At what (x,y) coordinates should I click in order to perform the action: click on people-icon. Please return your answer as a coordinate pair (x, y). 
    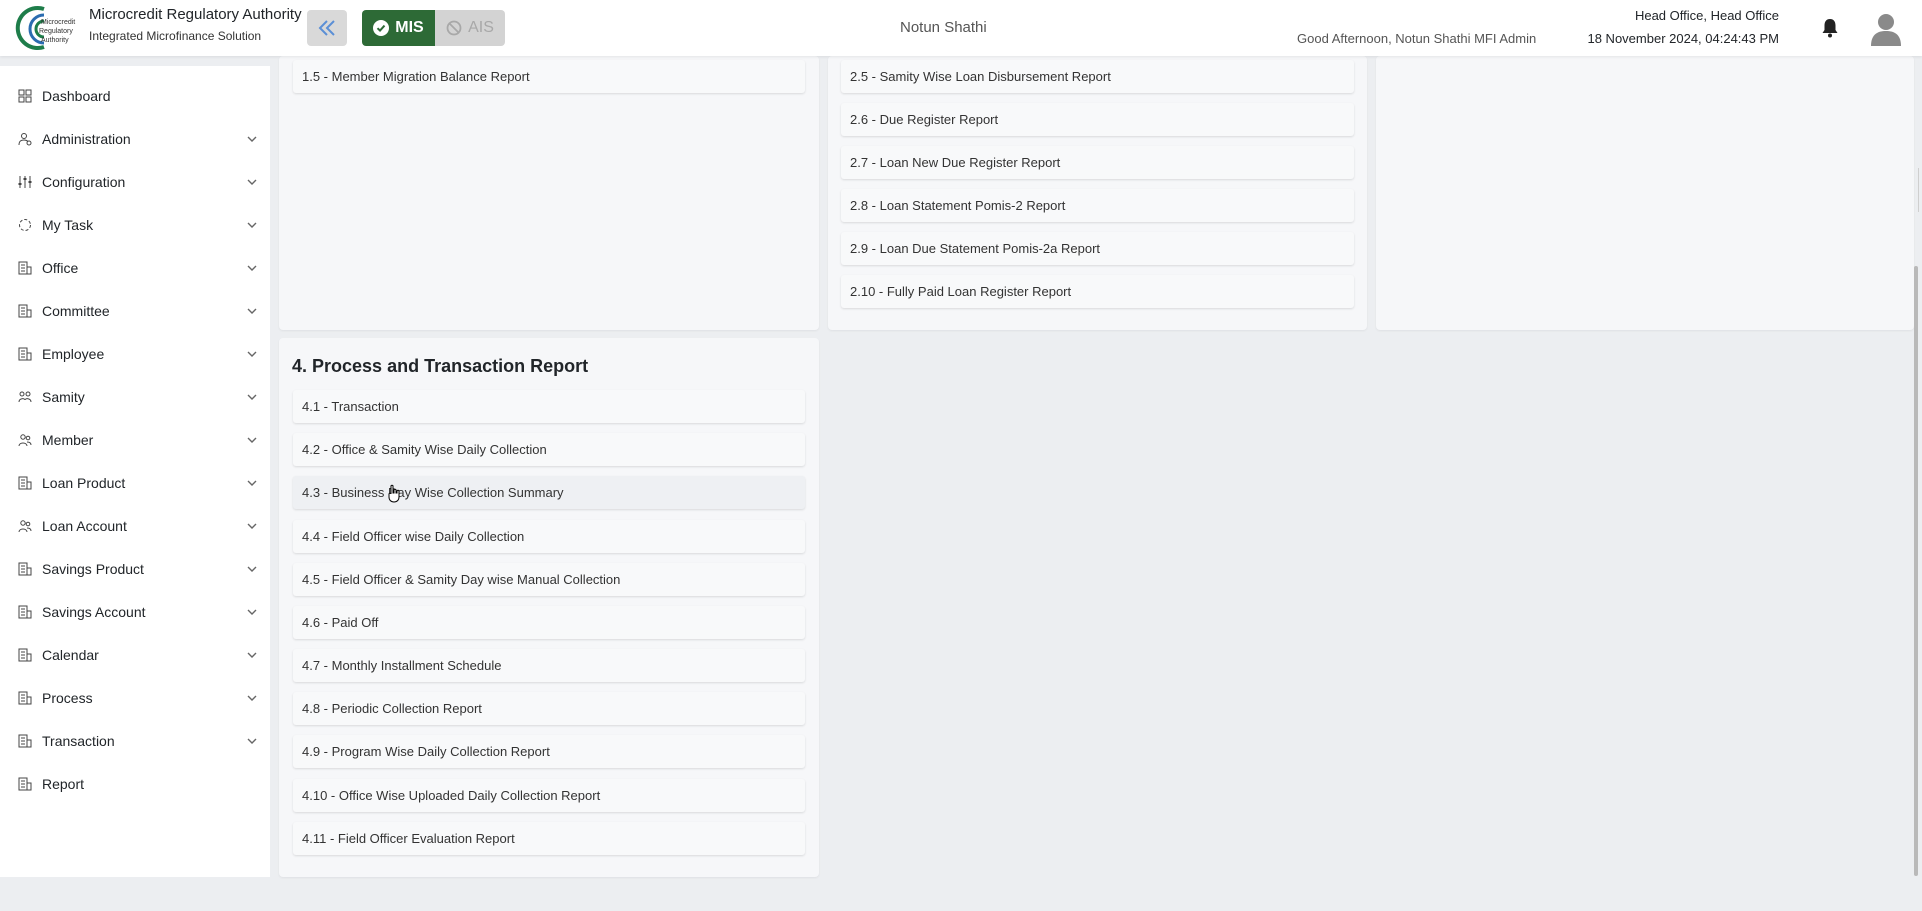
    Looking at the image, I should click on (24, 526).